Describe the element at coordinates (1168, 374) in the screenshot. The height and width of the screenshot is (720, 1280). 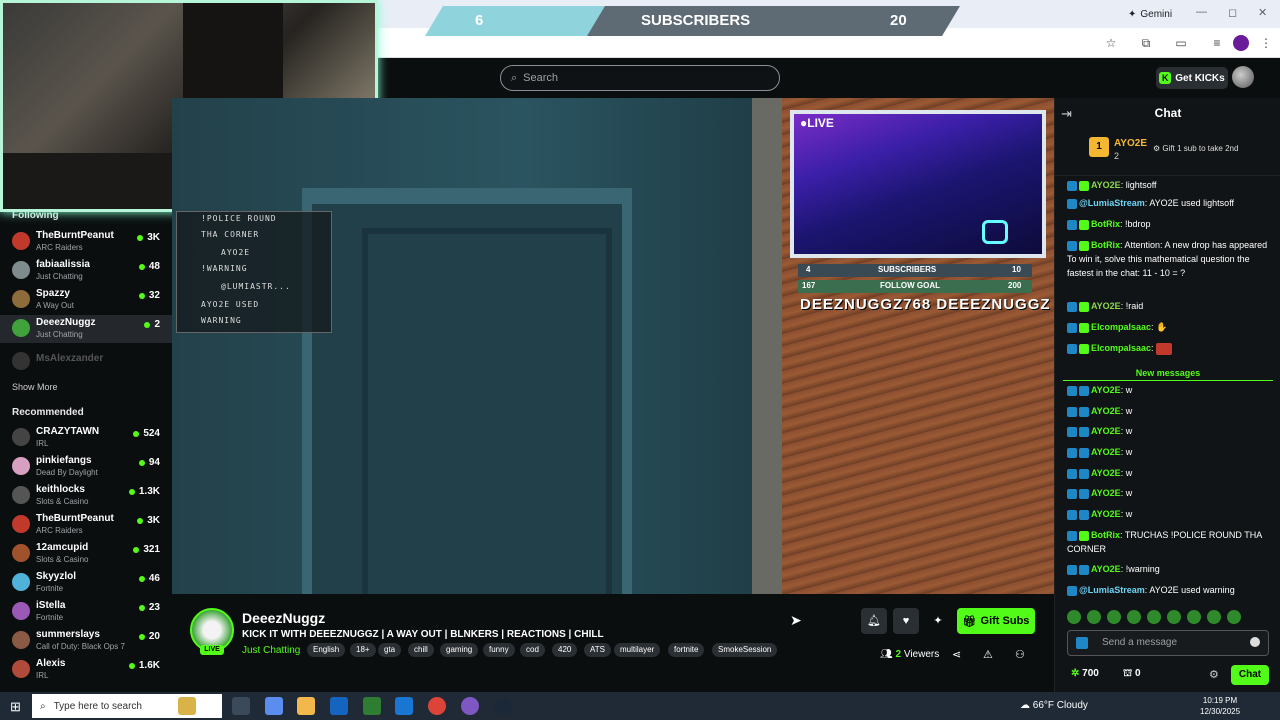
I see `new-messages-divider: New messages` at that location.